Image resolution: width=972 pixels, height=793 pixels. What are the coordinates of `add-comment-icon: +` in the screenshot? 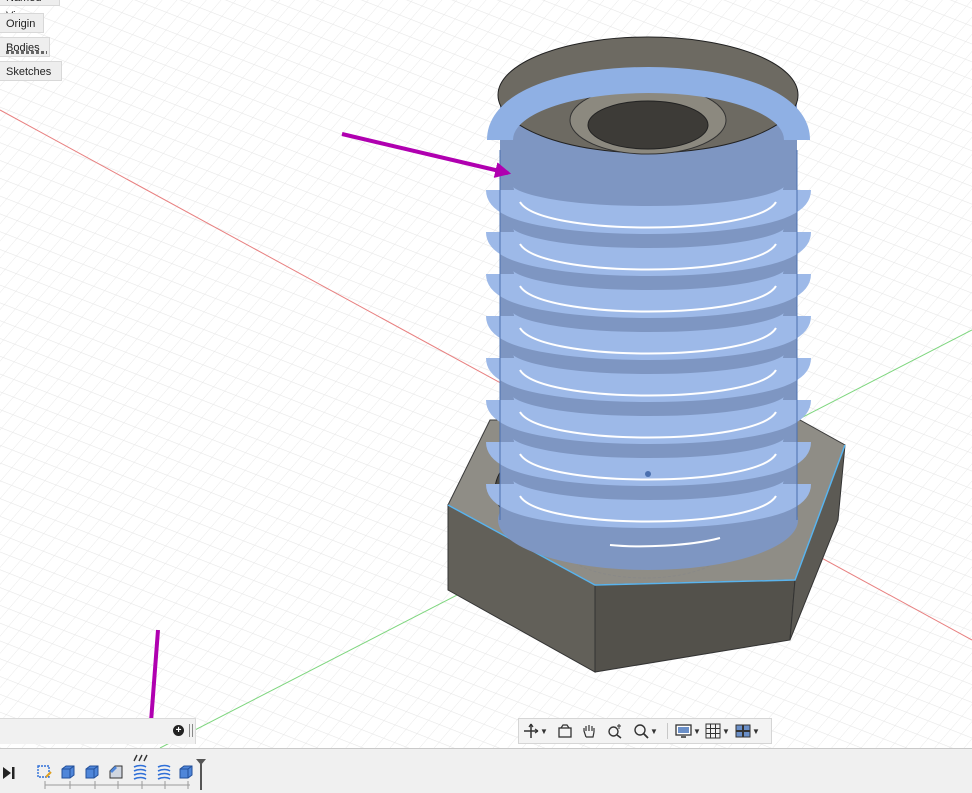 It's located at (178, 730).